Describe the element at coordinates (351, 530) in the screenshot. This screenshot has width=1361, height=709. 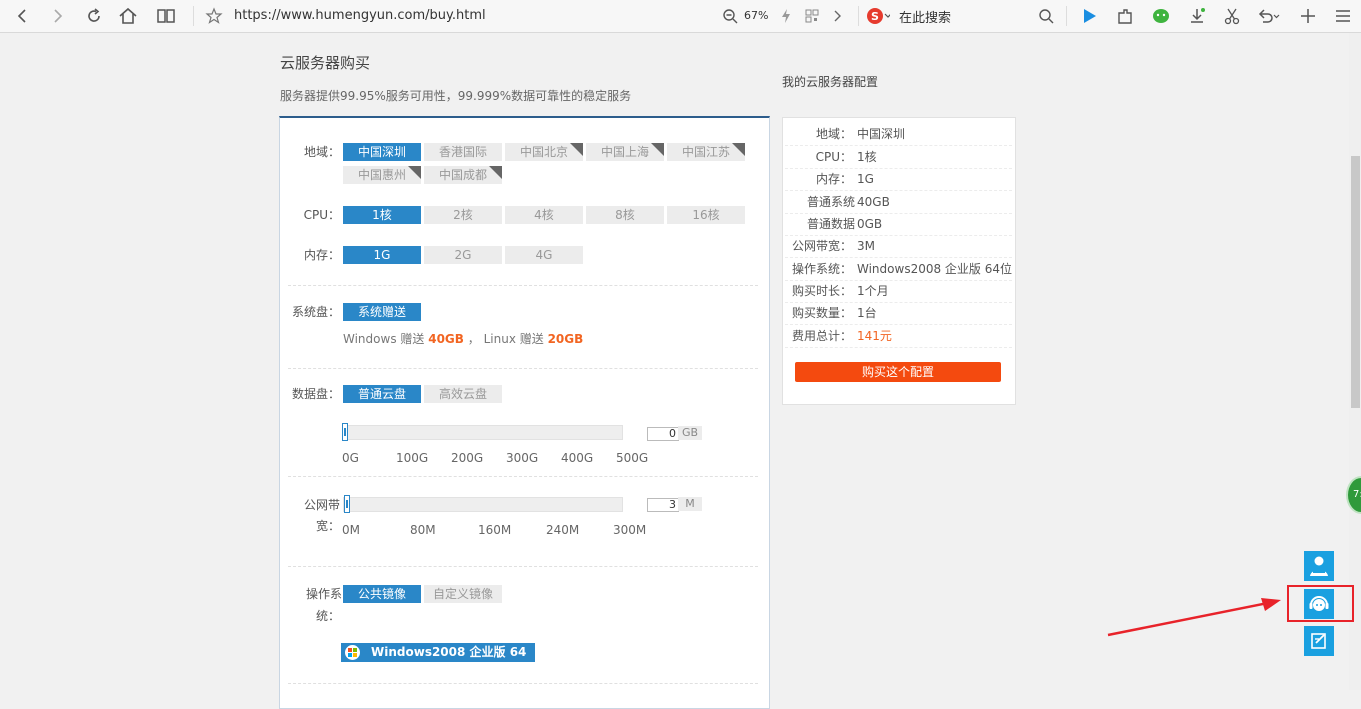
I see `slider-tick: 0M` at that location.